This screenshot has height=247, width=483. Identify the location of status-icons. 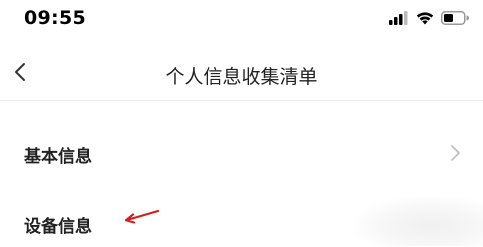
(429, 19).